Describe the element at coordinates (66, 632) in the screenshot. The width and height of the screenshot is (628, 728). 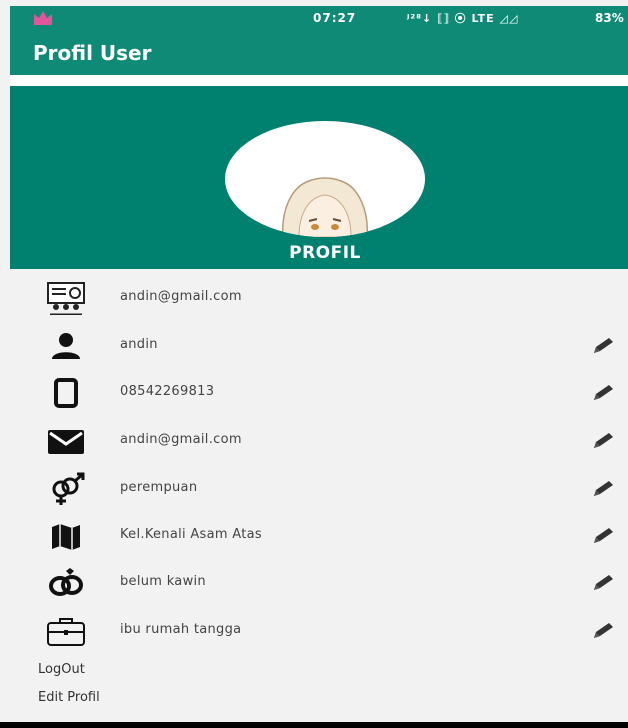
I see `briefcase-icon` at that location.